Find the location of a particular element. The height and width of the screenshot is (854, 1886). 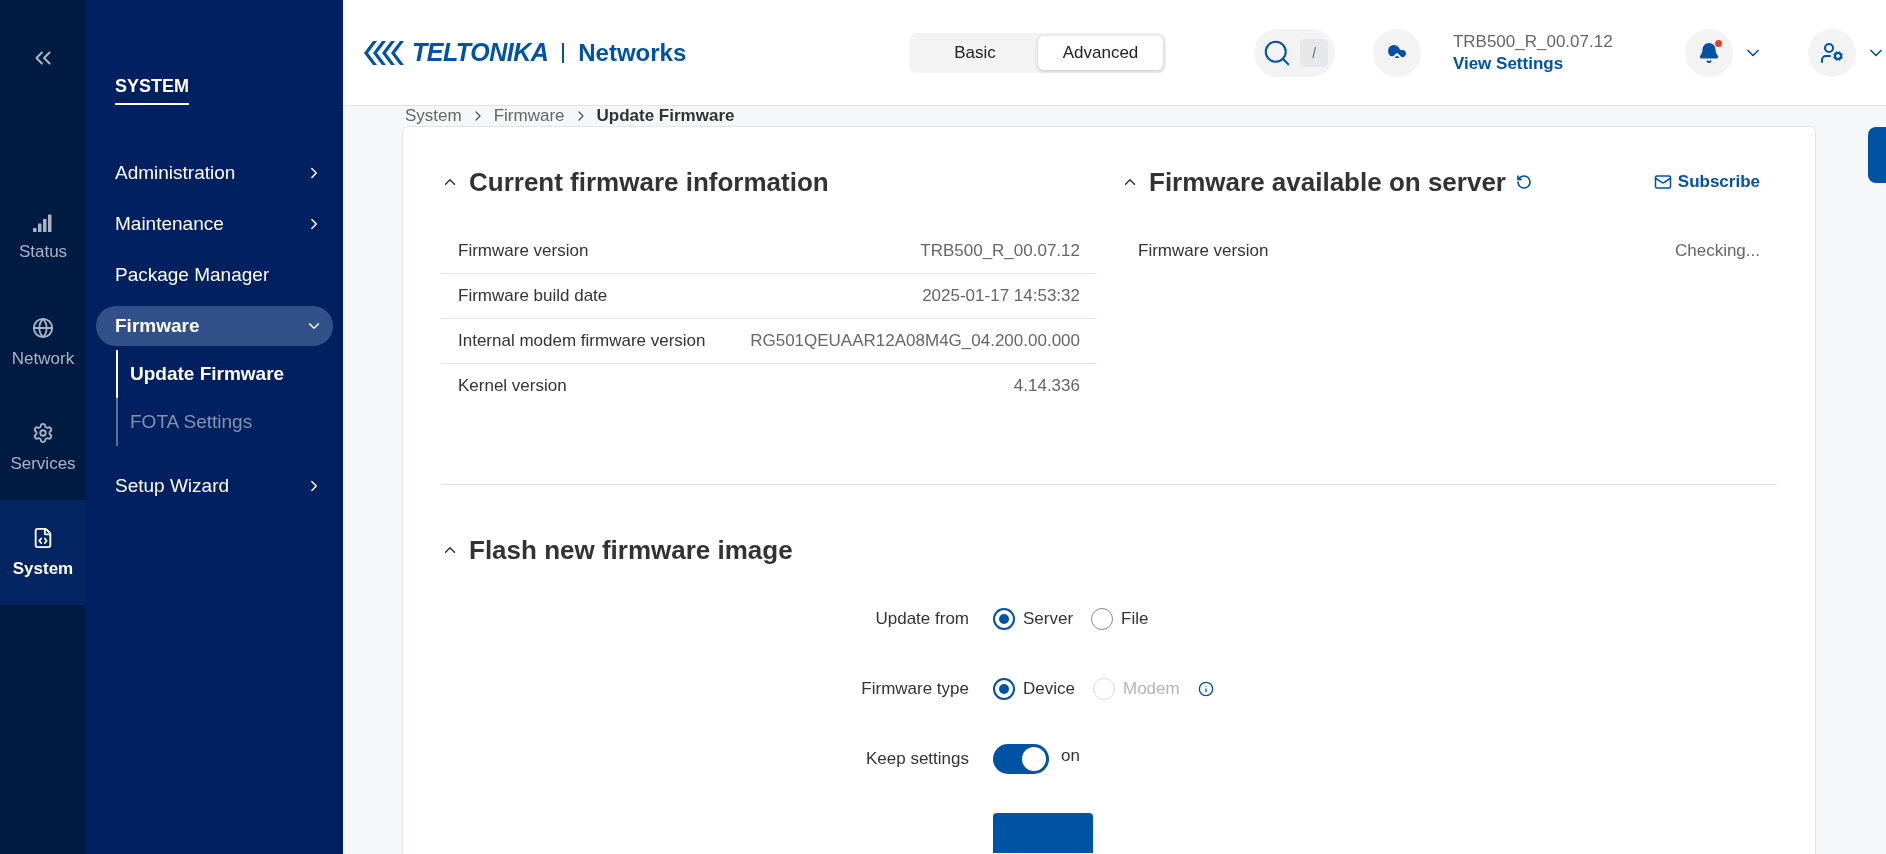

shortcut-key: / is located at coordinates (1314, 52).